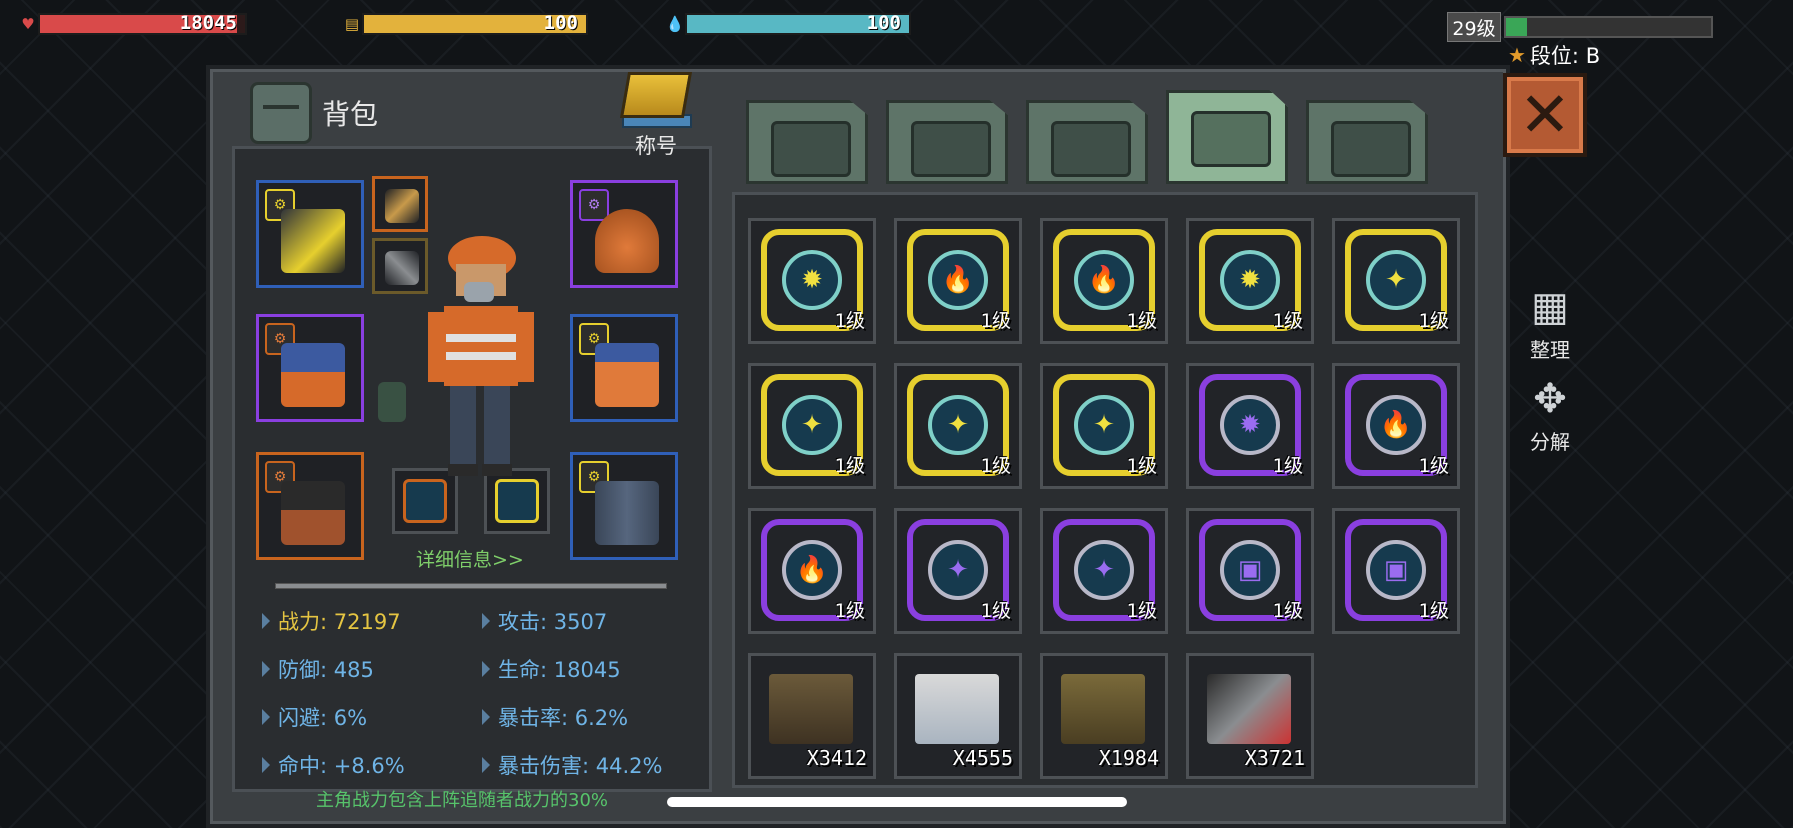 The height and width of the screenshot is (828, 1793). Describe the element at coordinates (352, 24) in the screenshot. I see `food-icon: ▤` at that location.